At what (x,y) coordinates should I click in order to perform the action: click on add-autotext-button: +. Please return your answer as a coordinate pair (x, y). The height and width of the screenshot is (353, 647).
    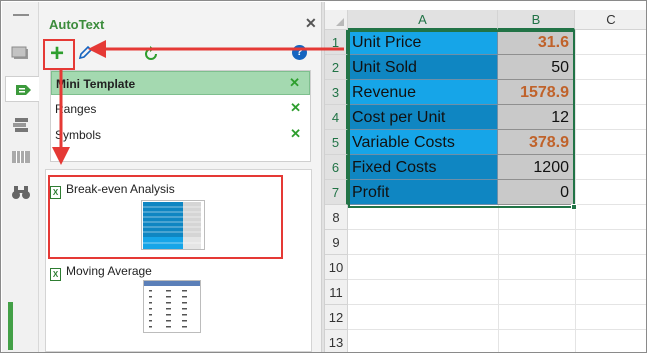
    Looking at the image, I should click on (59, 54).